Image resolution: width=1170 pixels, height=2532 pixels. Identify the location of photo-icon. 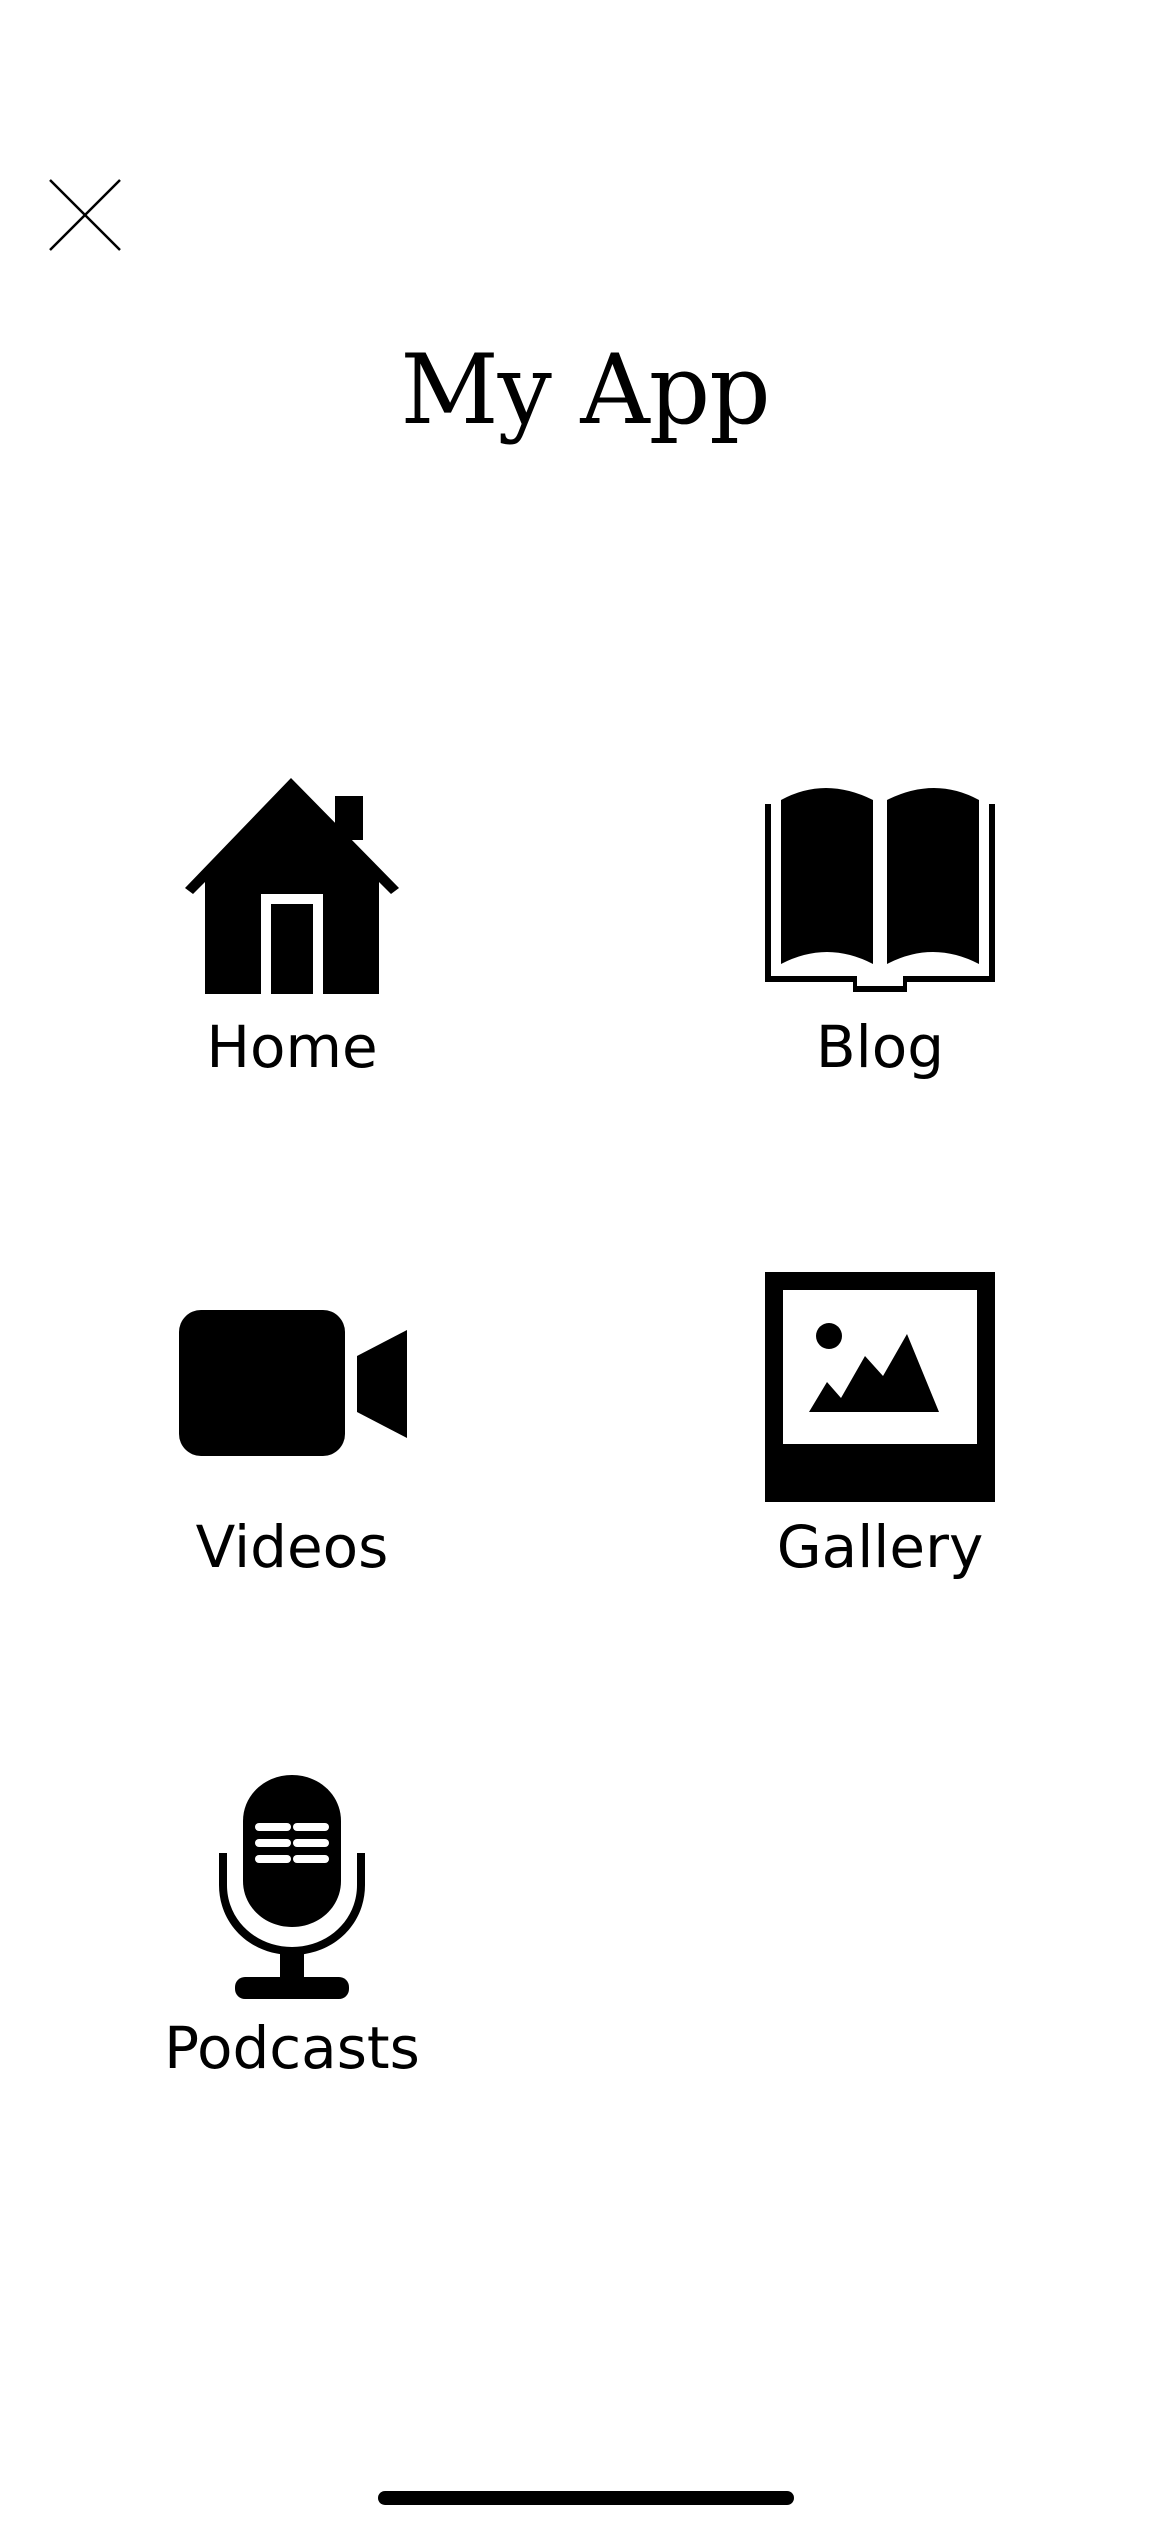
(880, 1387).